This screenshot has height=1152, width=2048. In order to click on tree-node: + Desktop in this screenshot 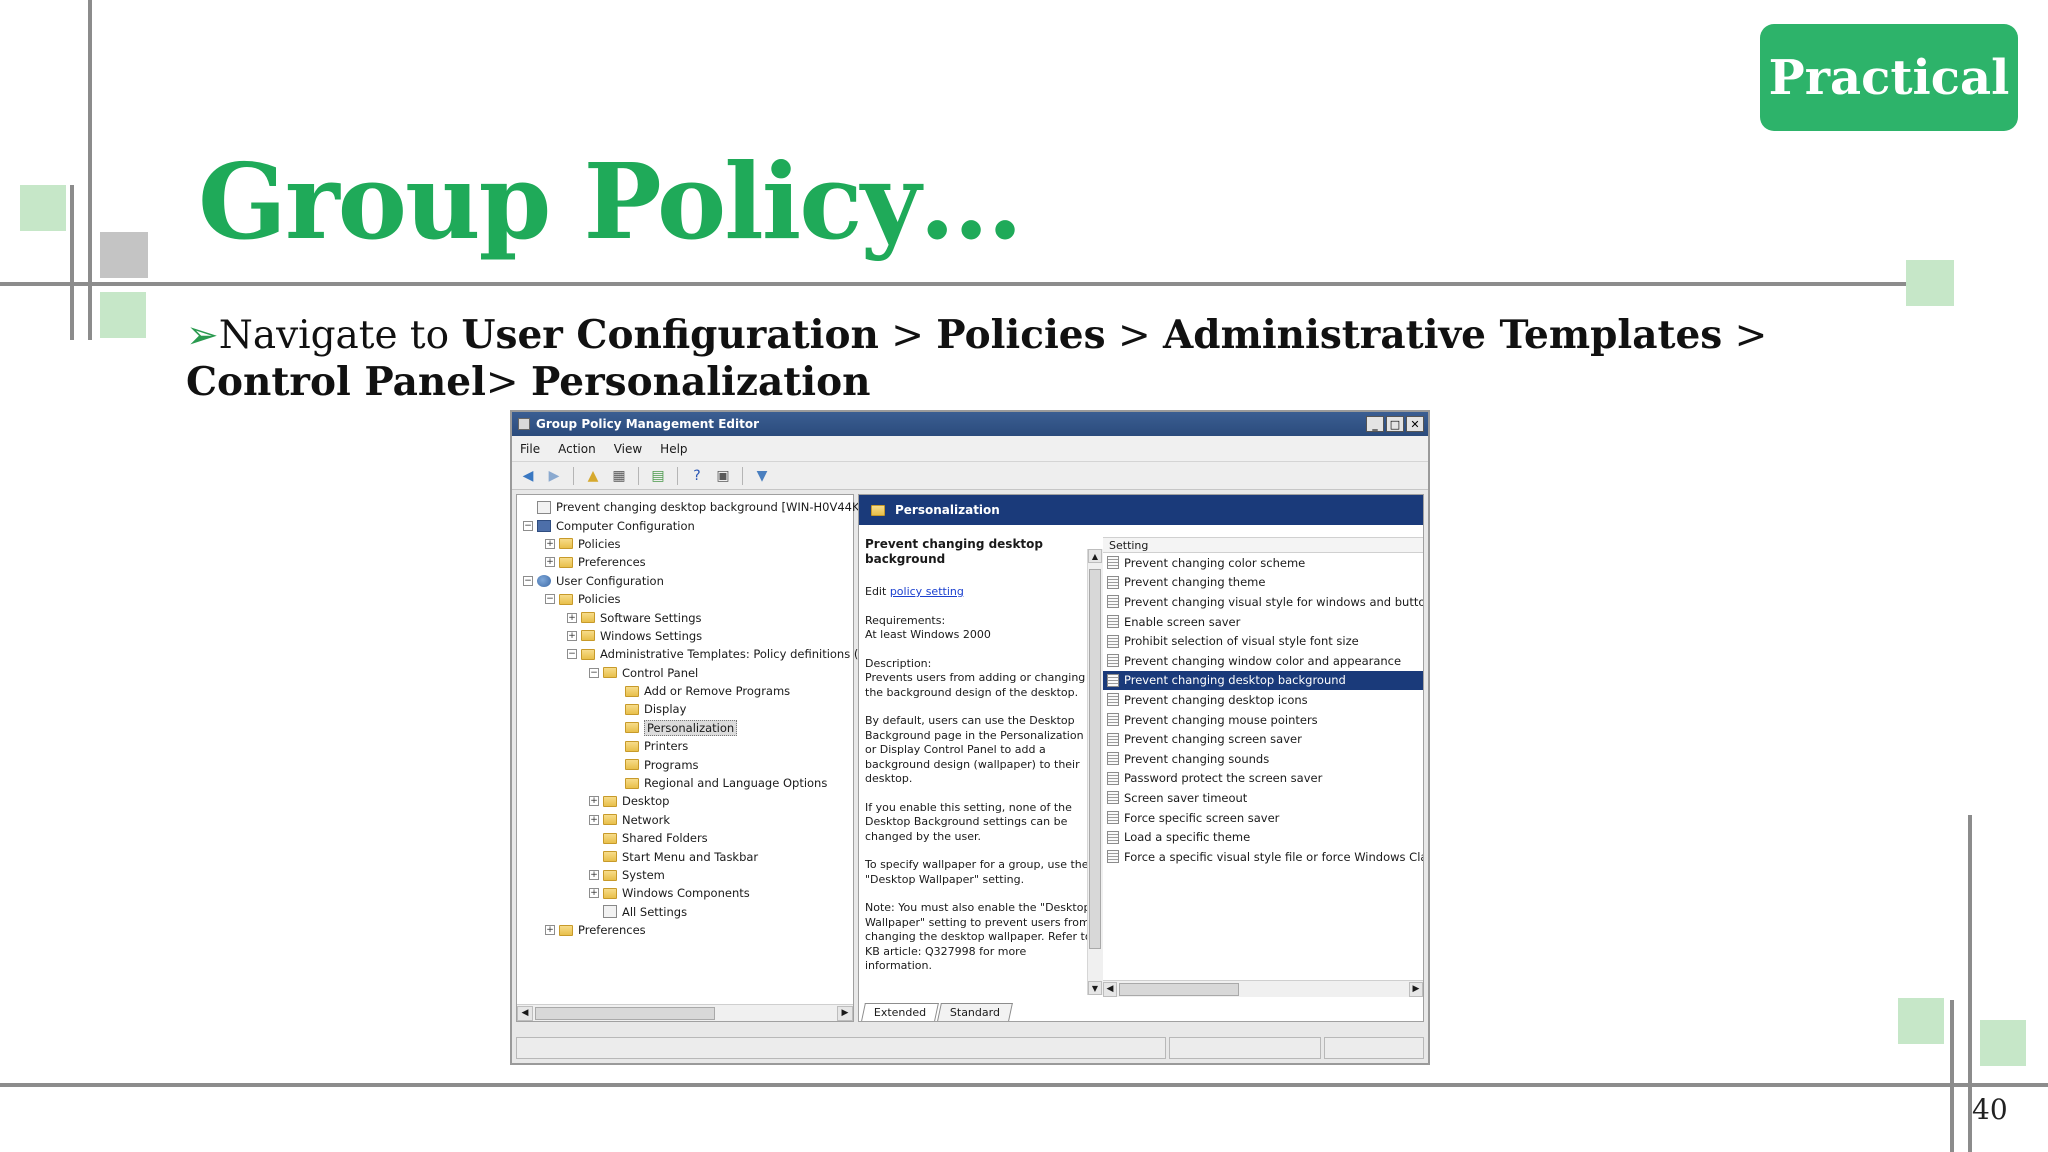, I will do `click(685, 801)`.